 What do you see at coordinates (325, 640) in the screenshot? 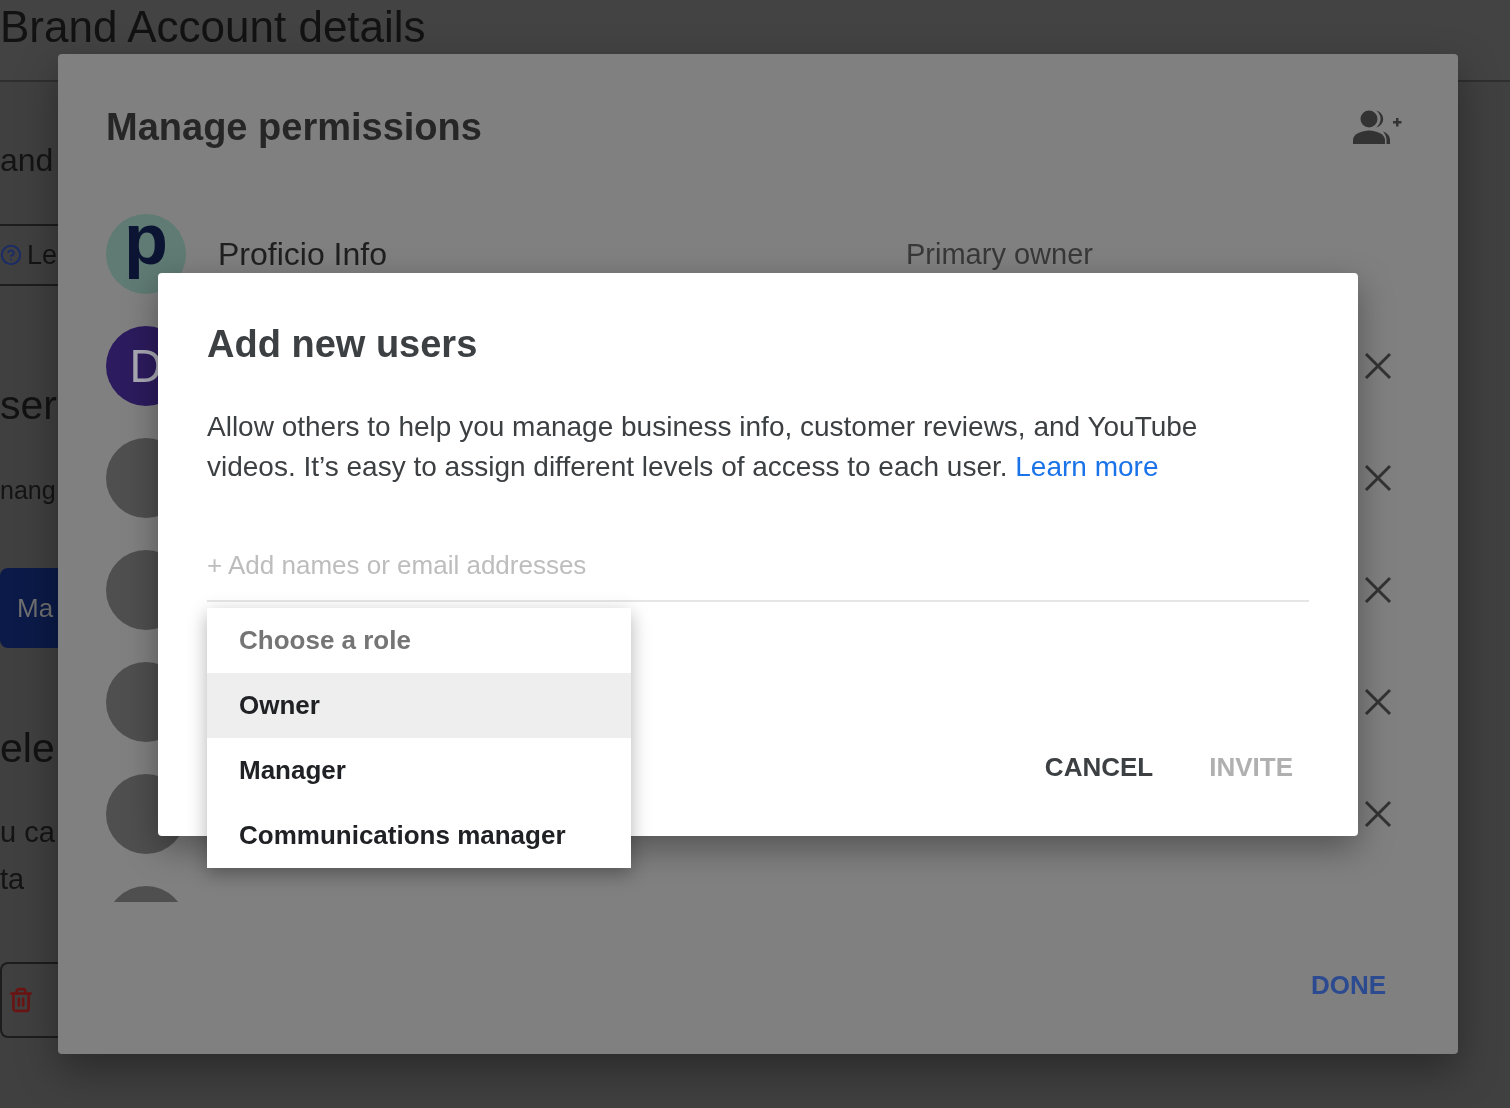
I see `menu-header: Choose a role` at bounding box center [325, 640].